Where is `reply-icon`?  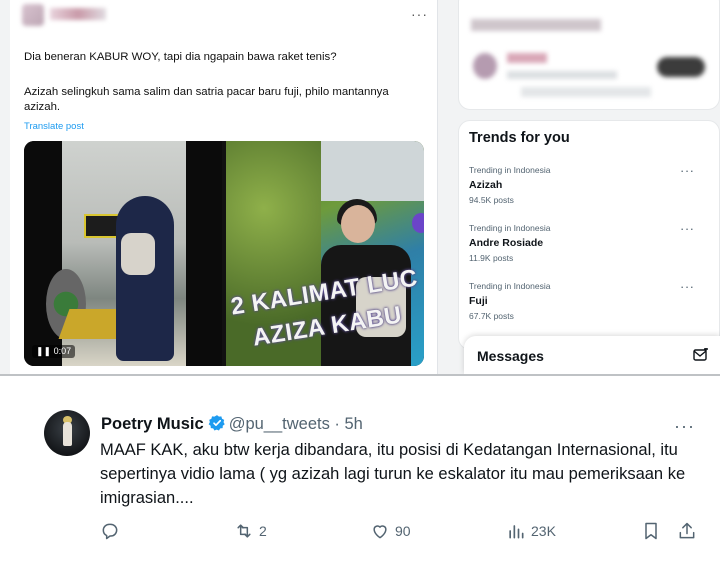 reply-icon is located at coordinates (110, 531).